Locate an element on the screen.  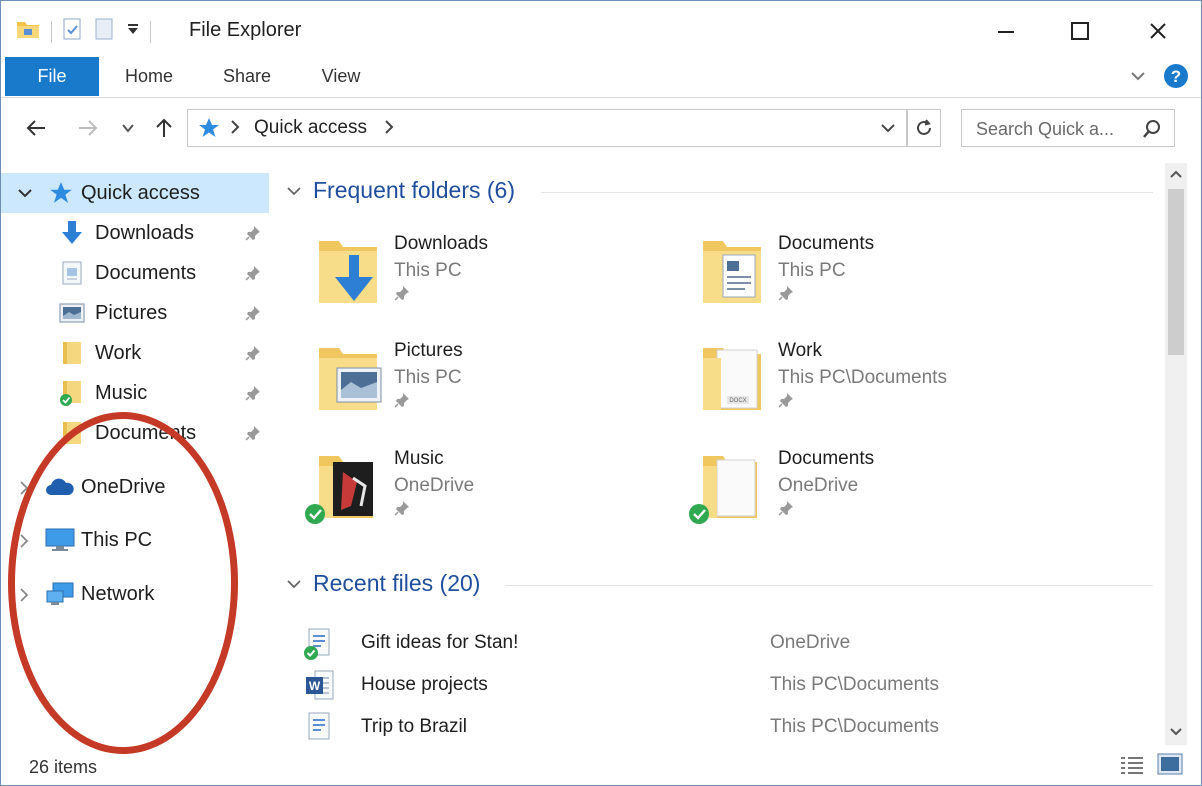
customize-toolbar-icon is located at coordinates (133, 31).